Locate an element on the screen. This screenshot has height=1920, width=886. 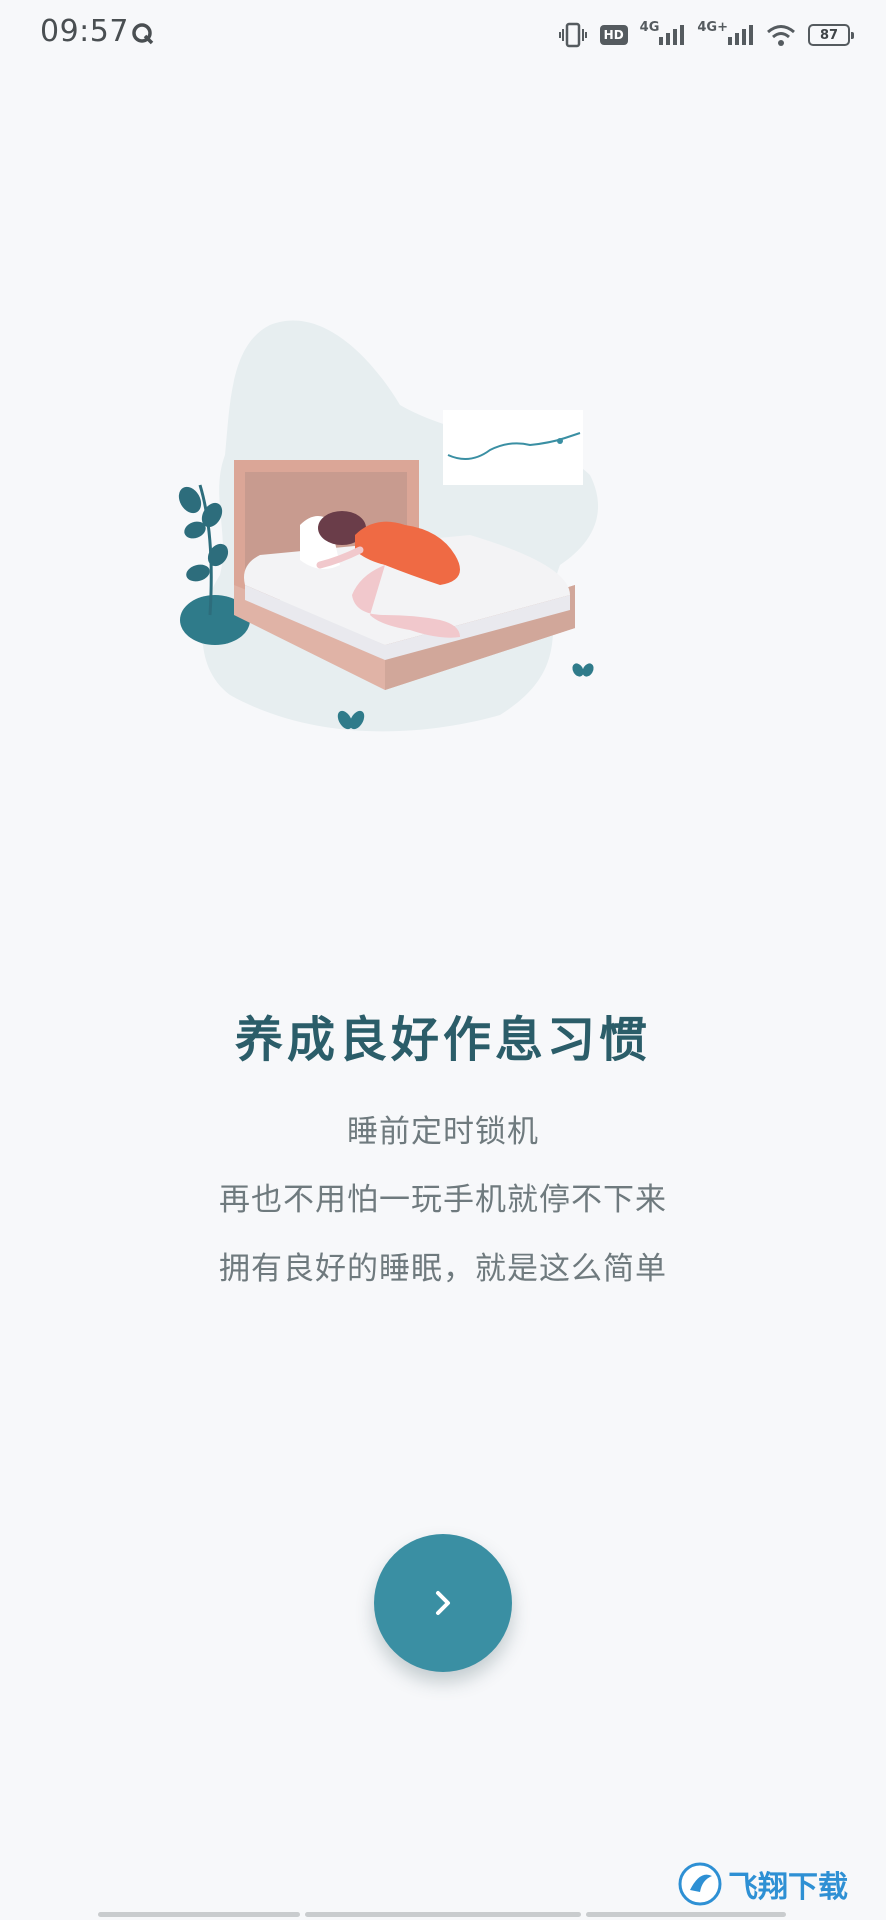
status-time: 09:57 is located at coordinates (84, 31).